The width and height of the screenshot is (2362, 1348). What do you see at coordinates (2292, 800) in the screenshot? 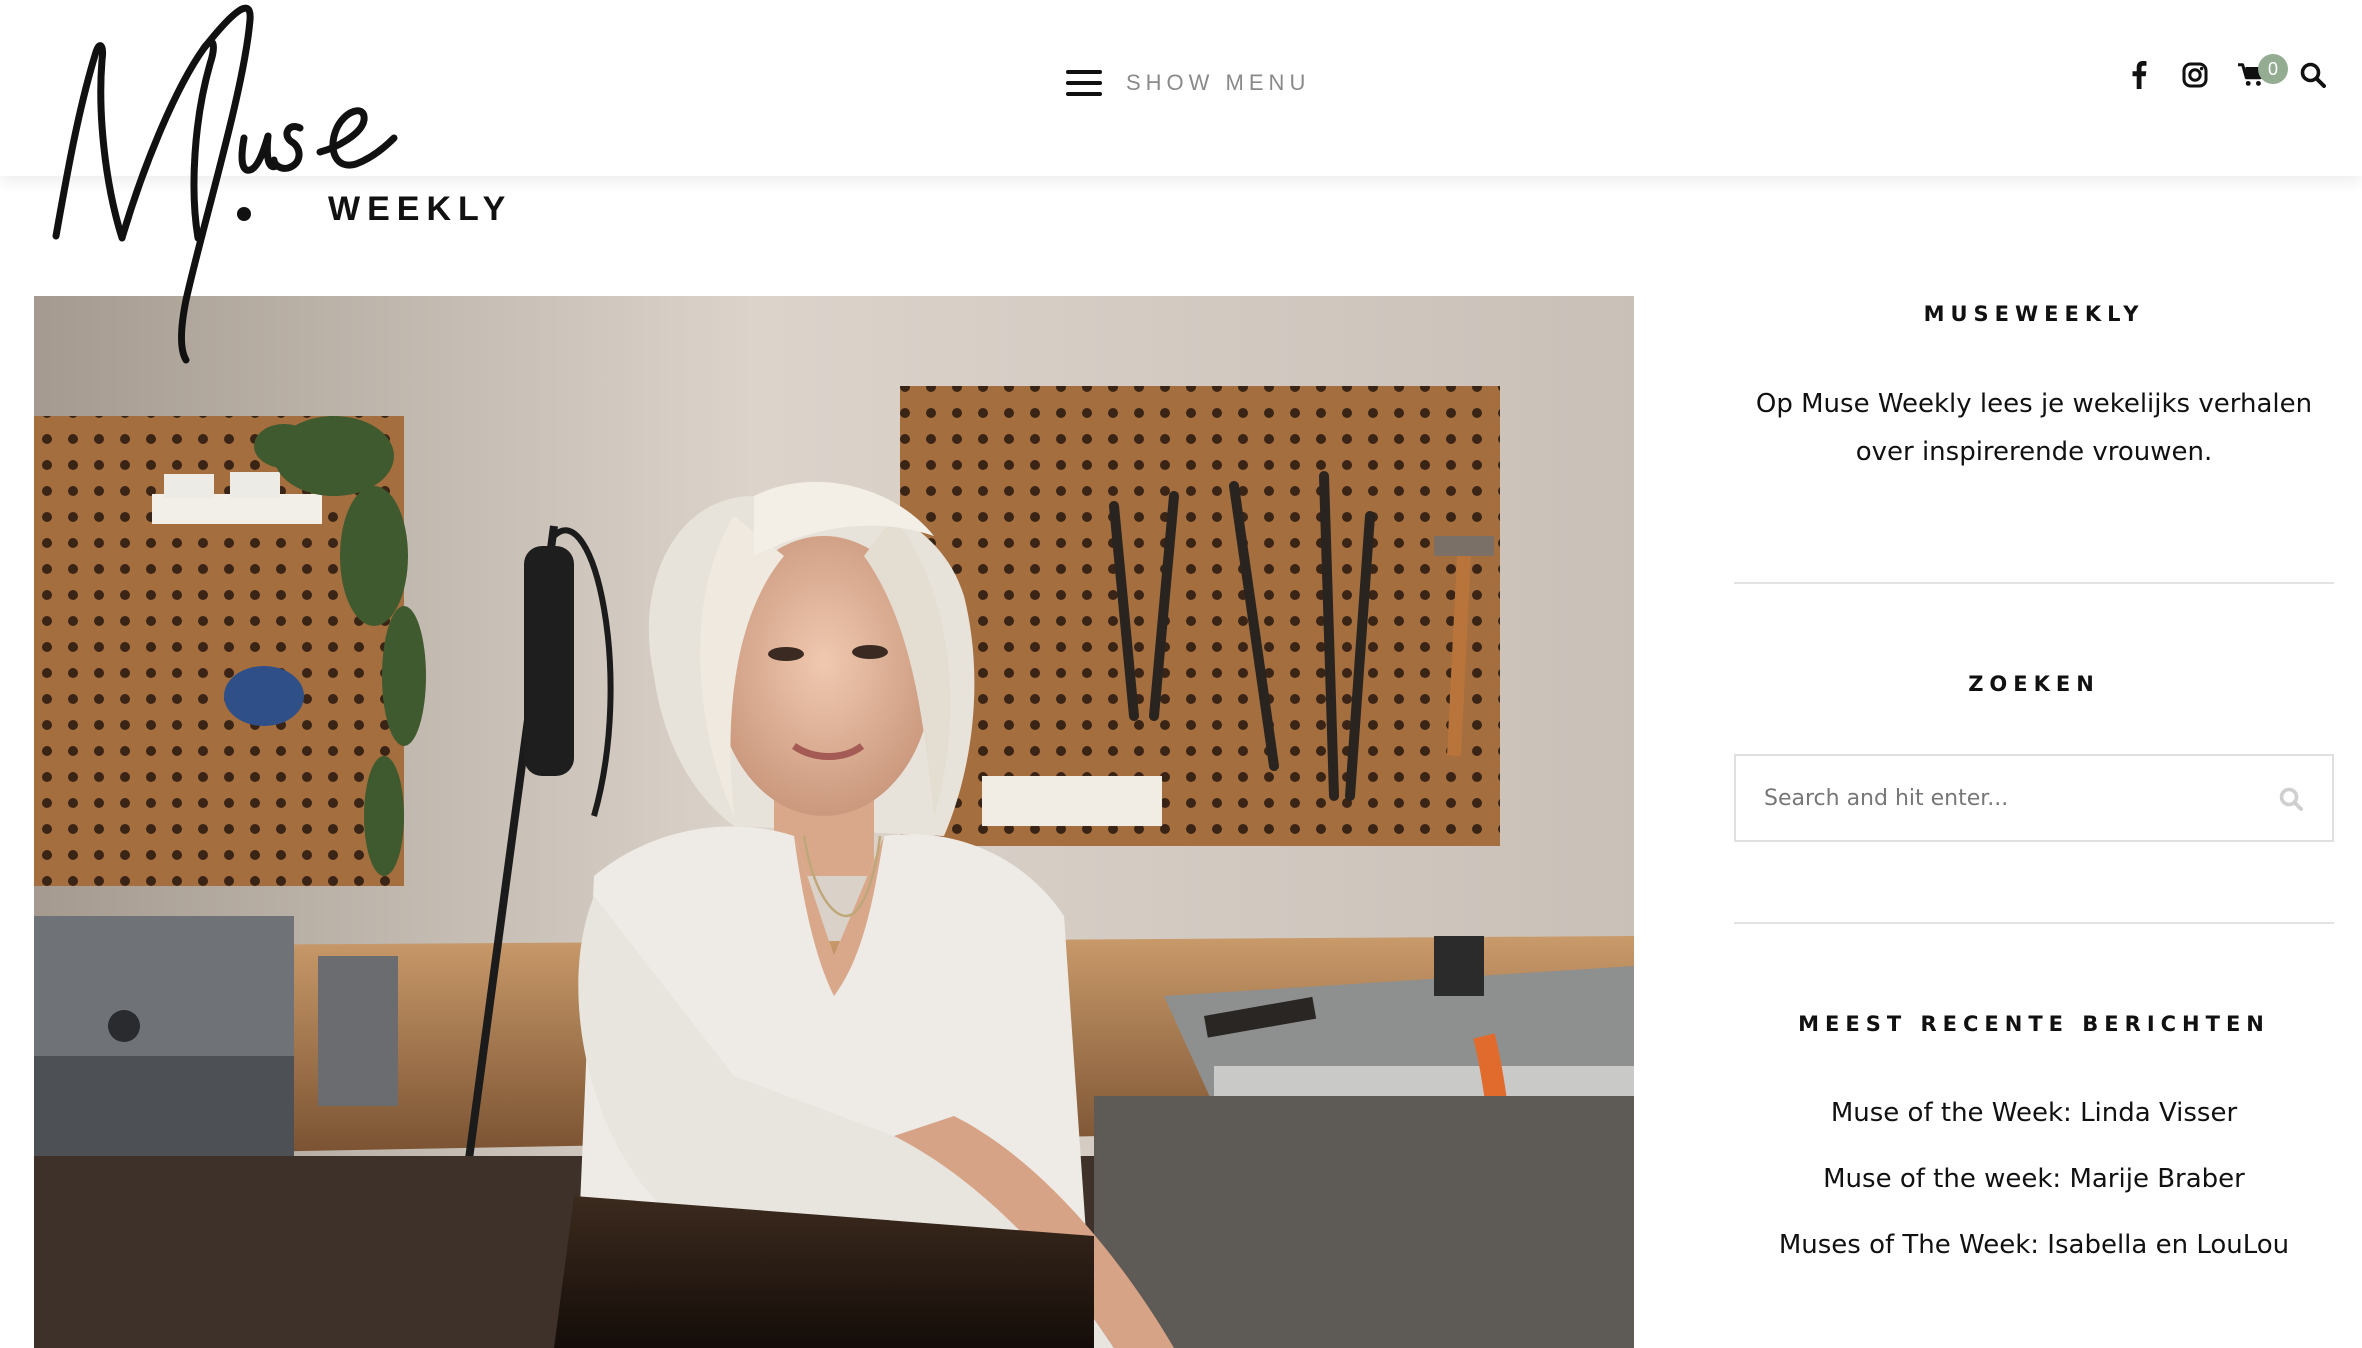
I see `sidebar-search-icon` at bounding box center [2292, 800].